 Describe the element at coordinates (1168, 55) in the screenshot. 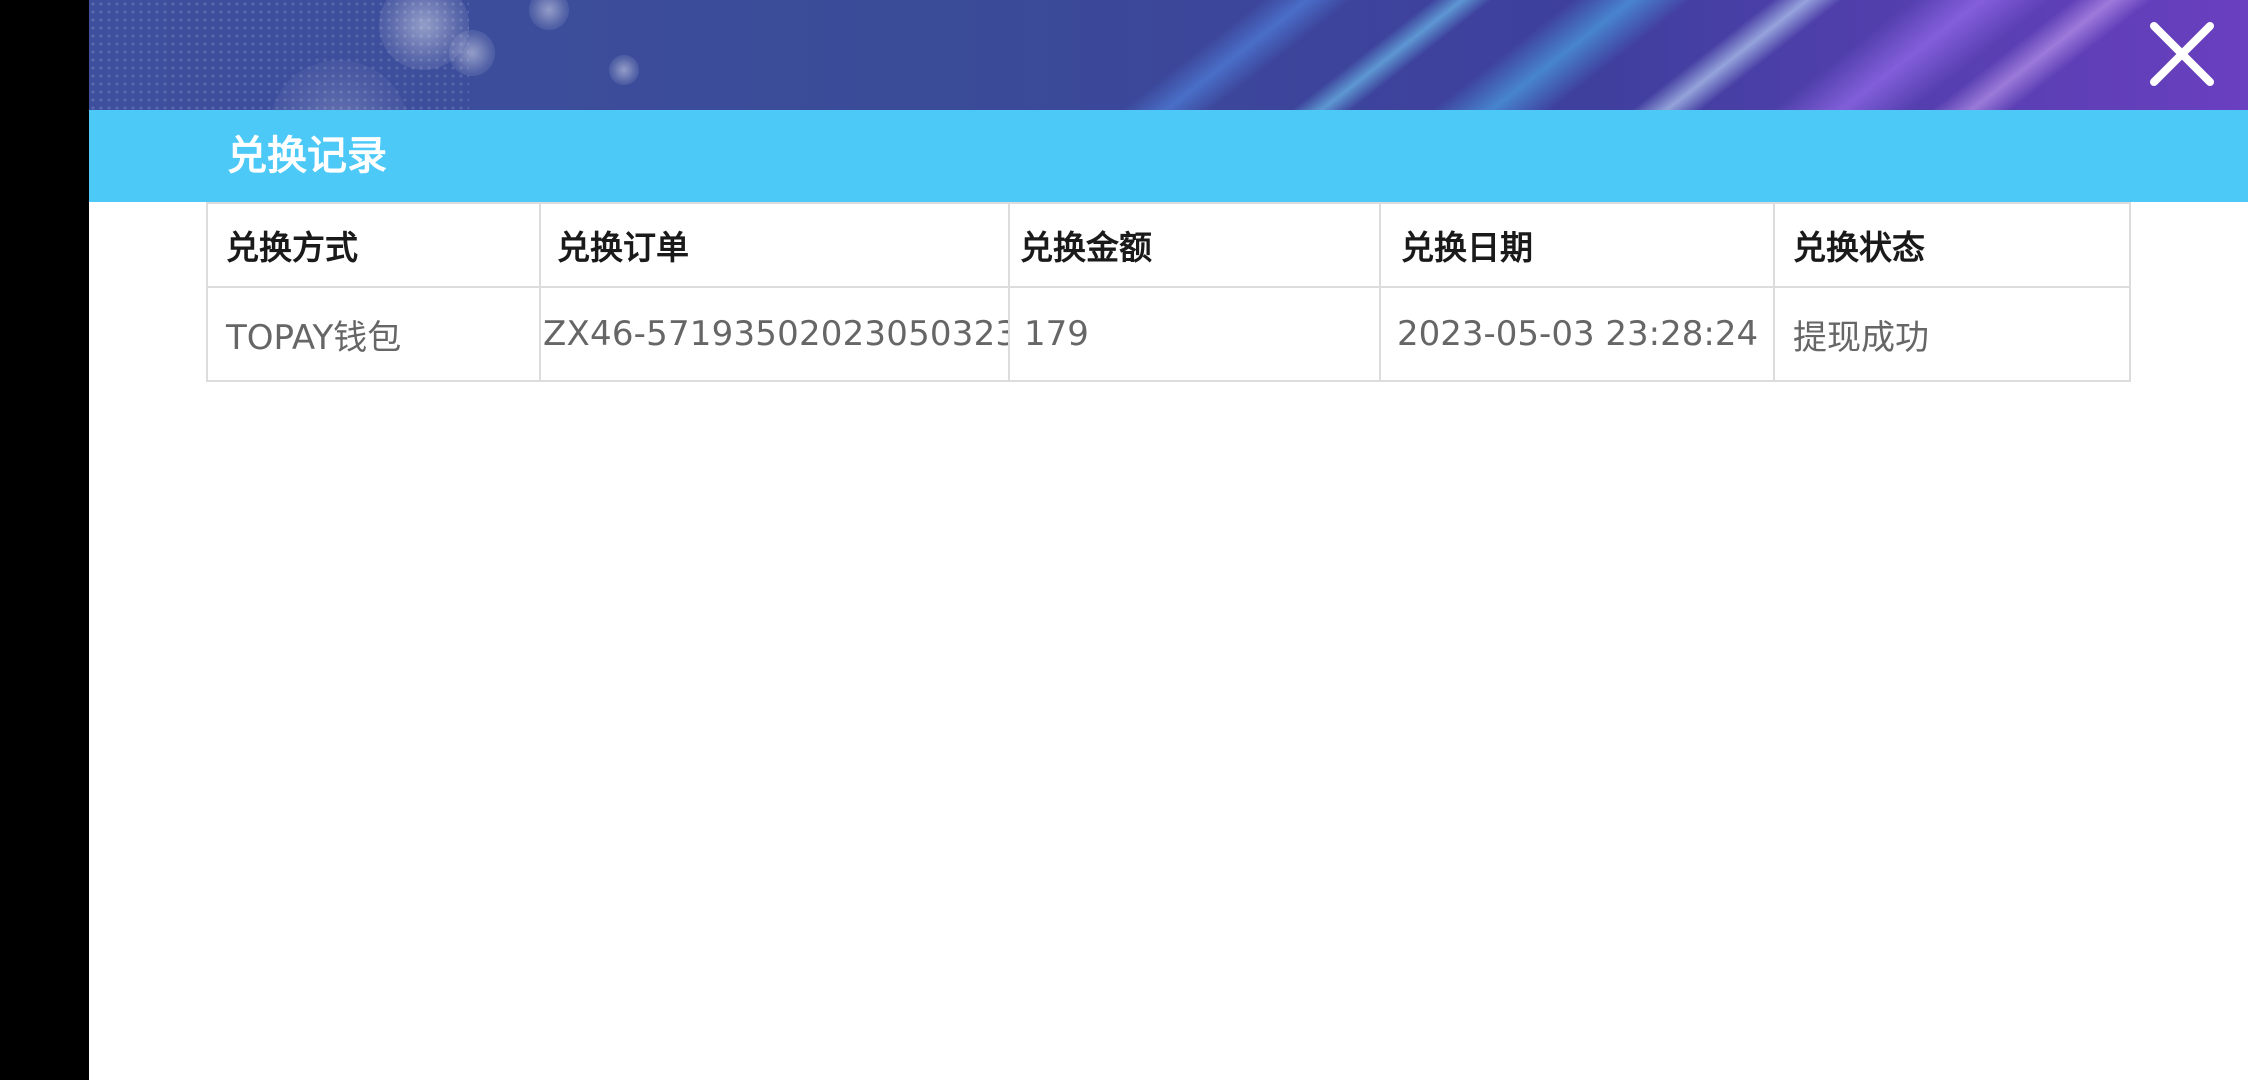

I see `header-banner` at that location.